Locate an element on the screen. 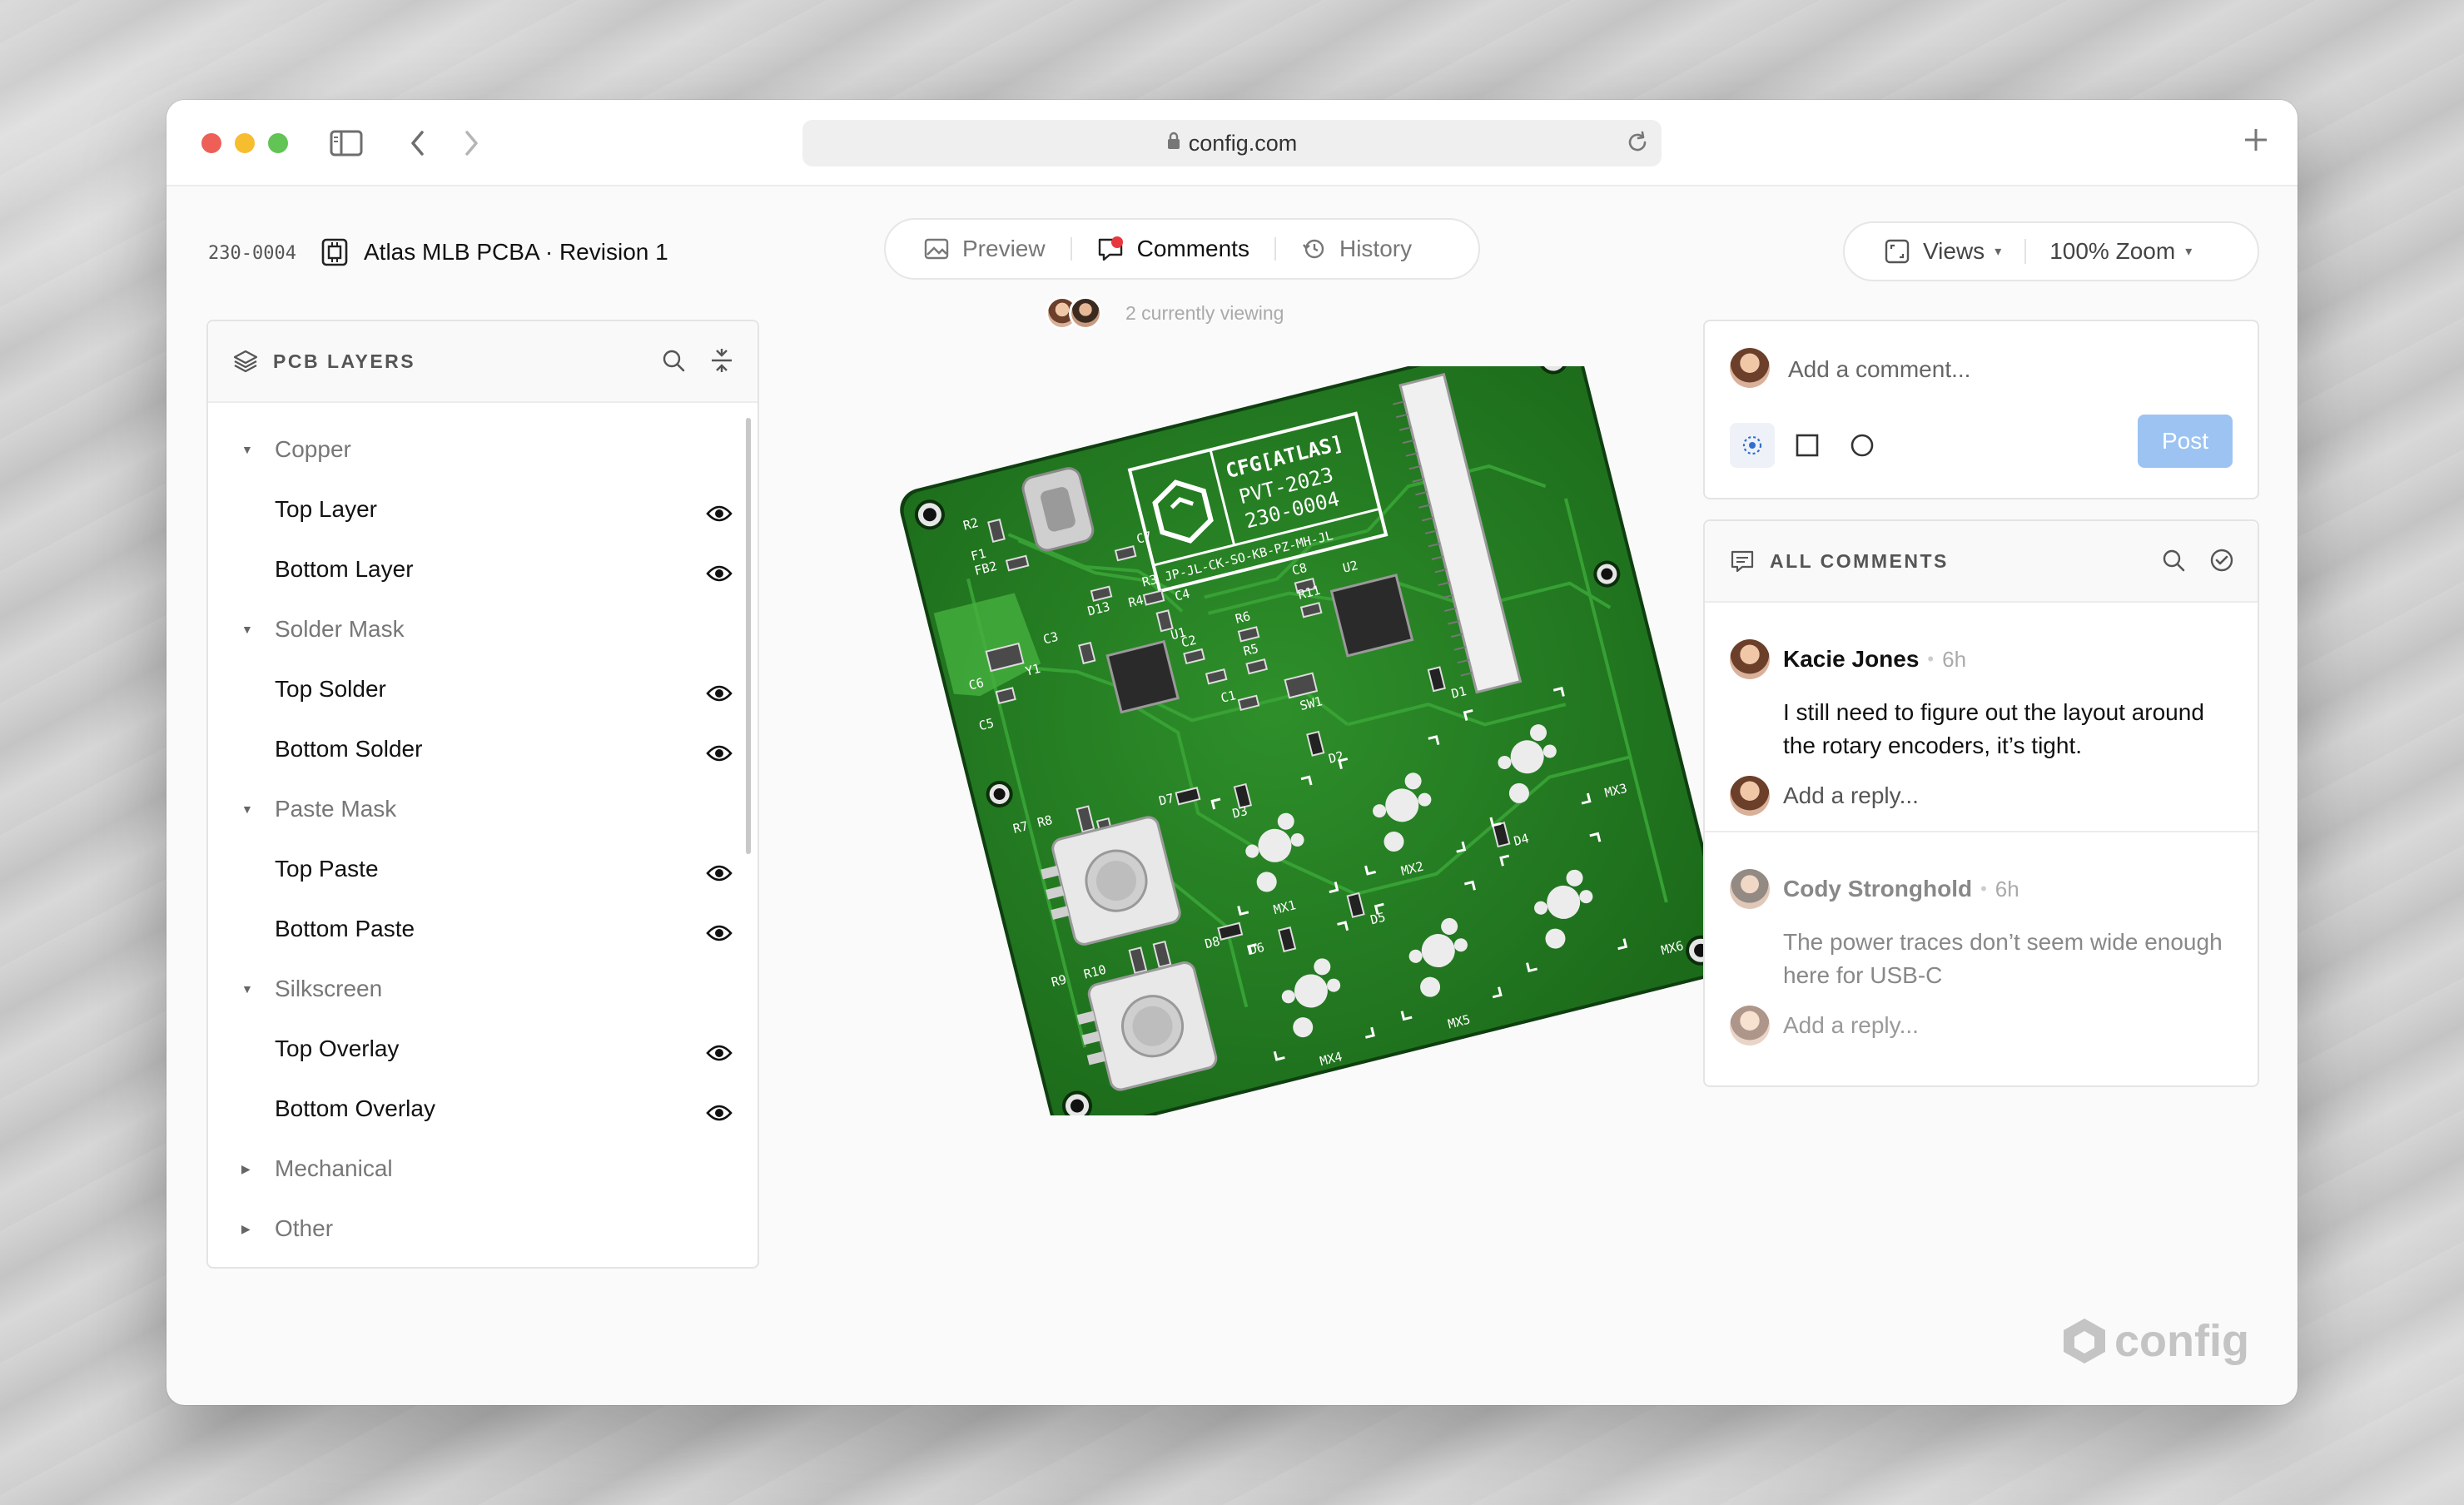 Image resolution: width=2464 pixels, height=1505 pixels. address-bar: config.com is located at coordinates (1232, 143).